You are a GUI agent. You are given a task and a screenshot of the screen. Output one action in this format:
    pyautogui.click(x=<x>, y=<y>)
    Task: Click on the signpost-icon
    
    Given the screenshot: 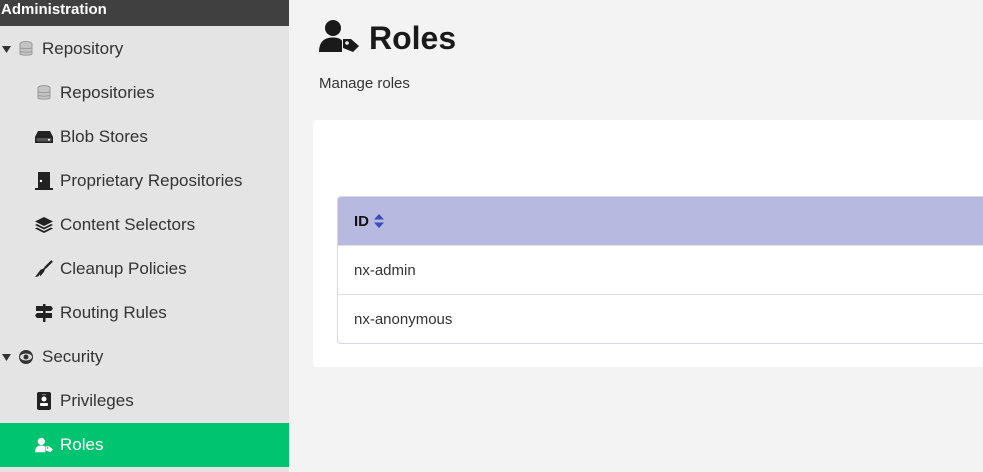 What is the action you would take?
    pyautogui.click(x=44, y=313)
    